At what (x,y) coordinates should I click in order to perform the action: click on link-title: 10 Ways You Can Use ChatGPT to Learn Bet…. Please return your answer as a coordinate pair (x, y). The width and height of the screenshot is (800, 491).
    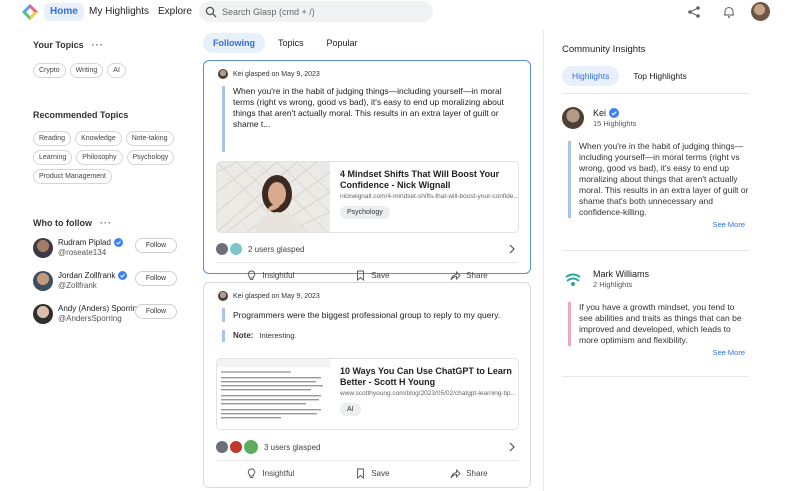
    Looking at the image, I should click on (429, 377).